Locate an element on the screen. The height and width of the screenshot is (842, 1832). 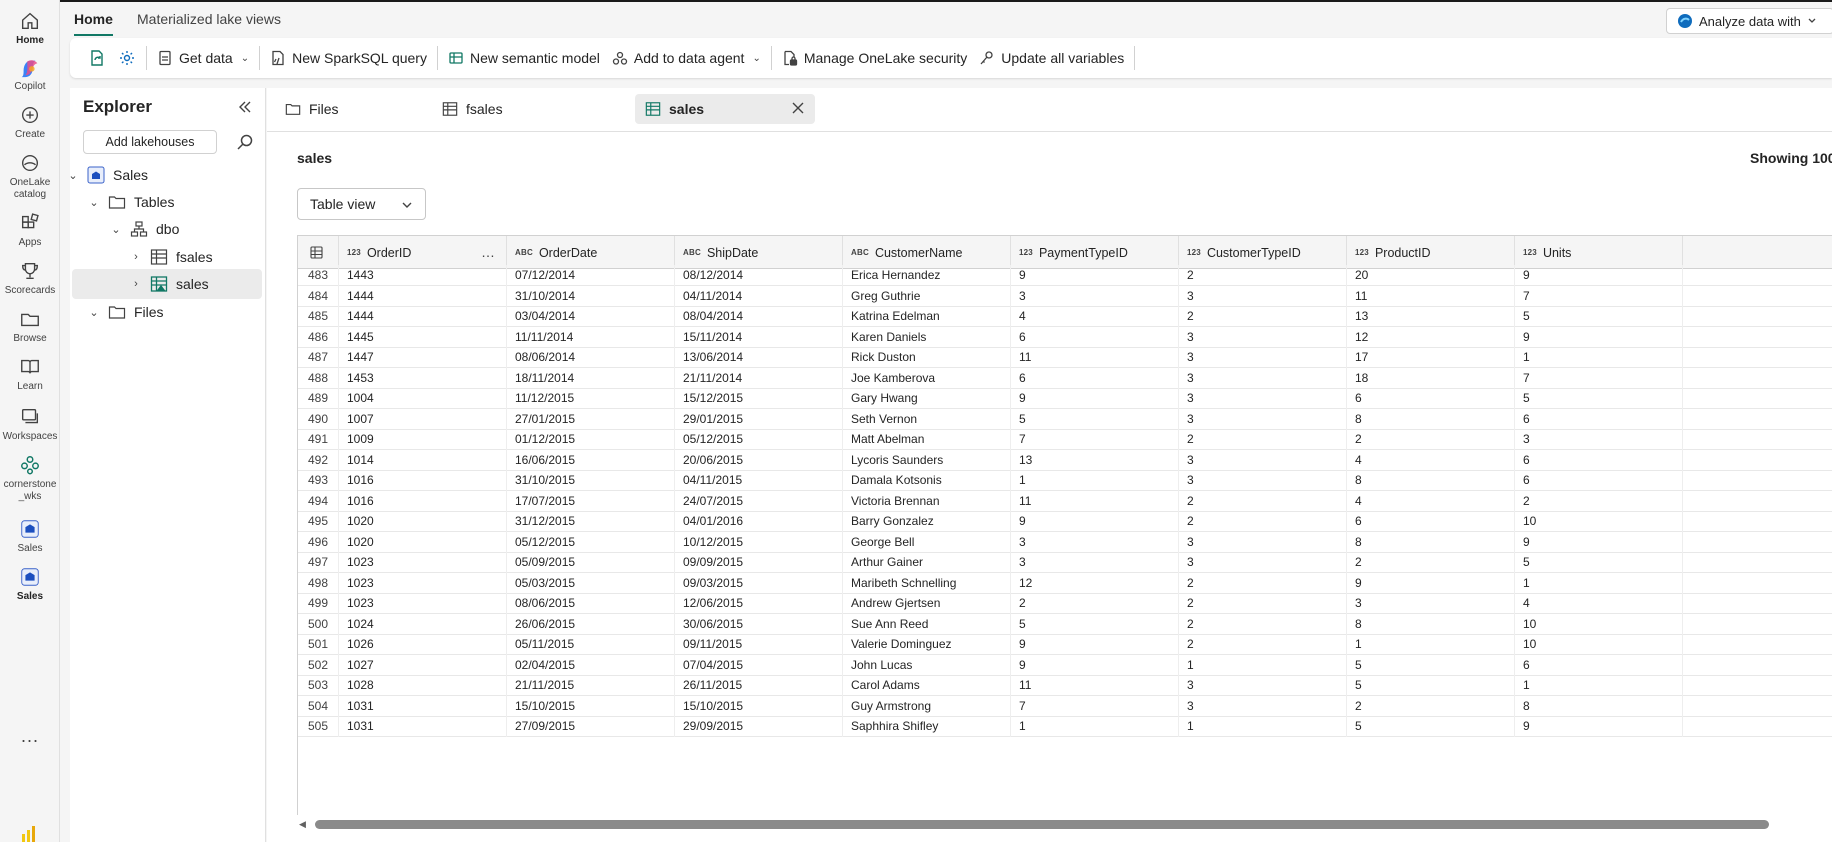
table-cell: 1453 is located at coordinates (423, 378).